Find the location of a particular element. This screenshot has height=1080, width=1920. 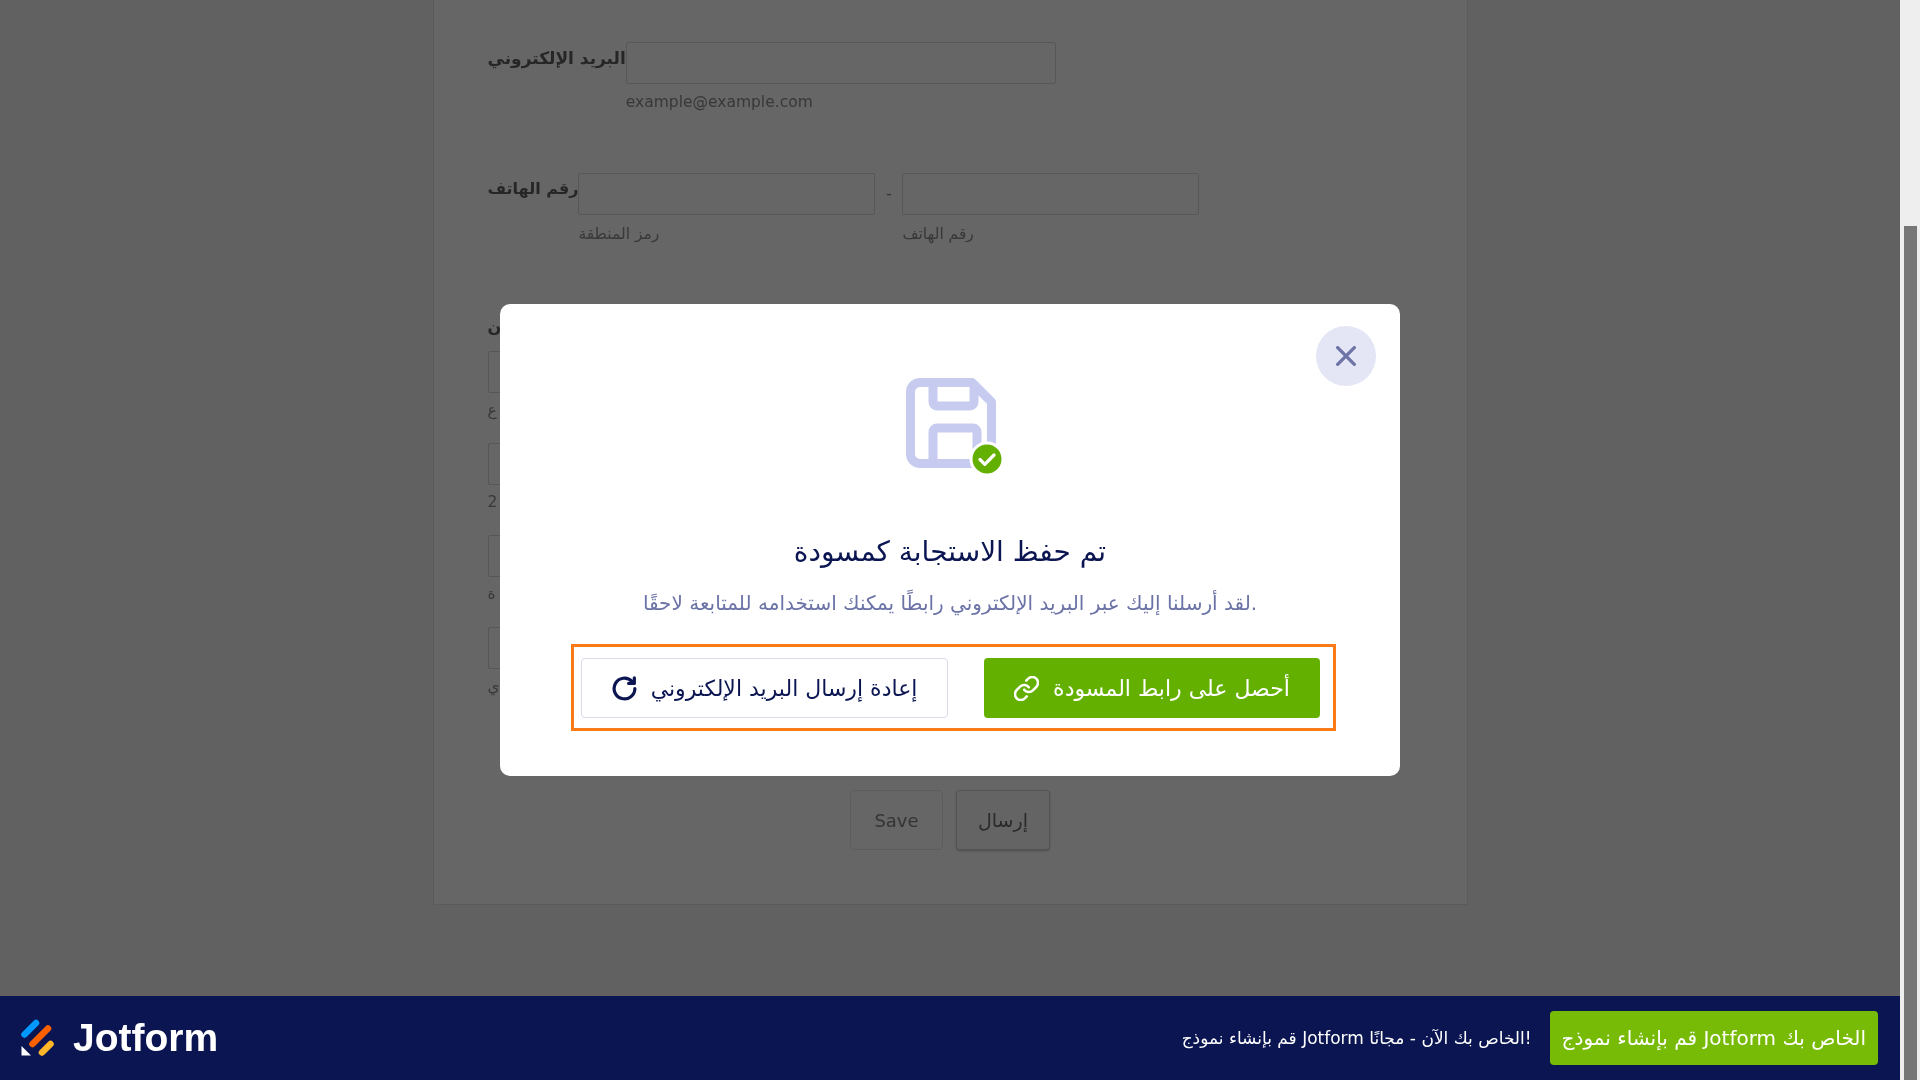

field-label: رقم الهاتف is located at coordinates (533, 189).